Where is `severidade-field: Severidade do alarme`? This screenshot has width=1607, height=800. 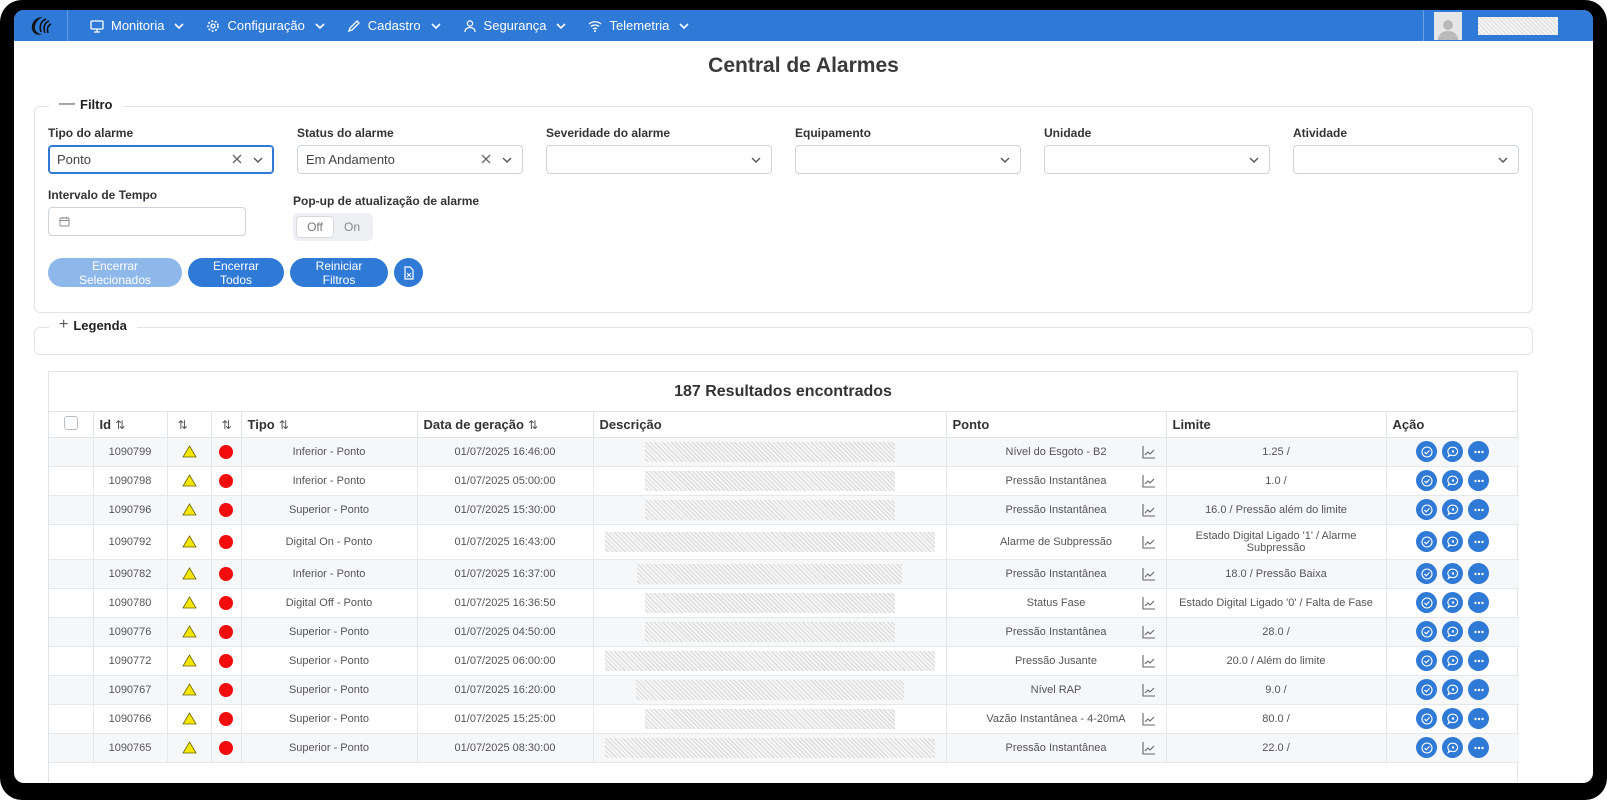 severidade-field: Severidade do alarme is located at coordinates (659, 150).